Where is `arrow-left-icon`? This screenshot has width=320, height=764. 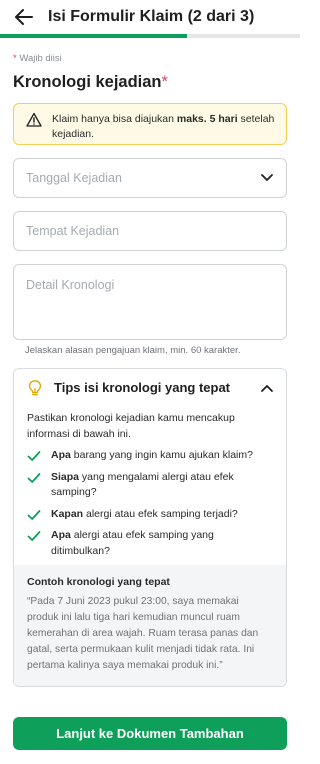
arrow-left-icon is located at coordinates (24, 17).